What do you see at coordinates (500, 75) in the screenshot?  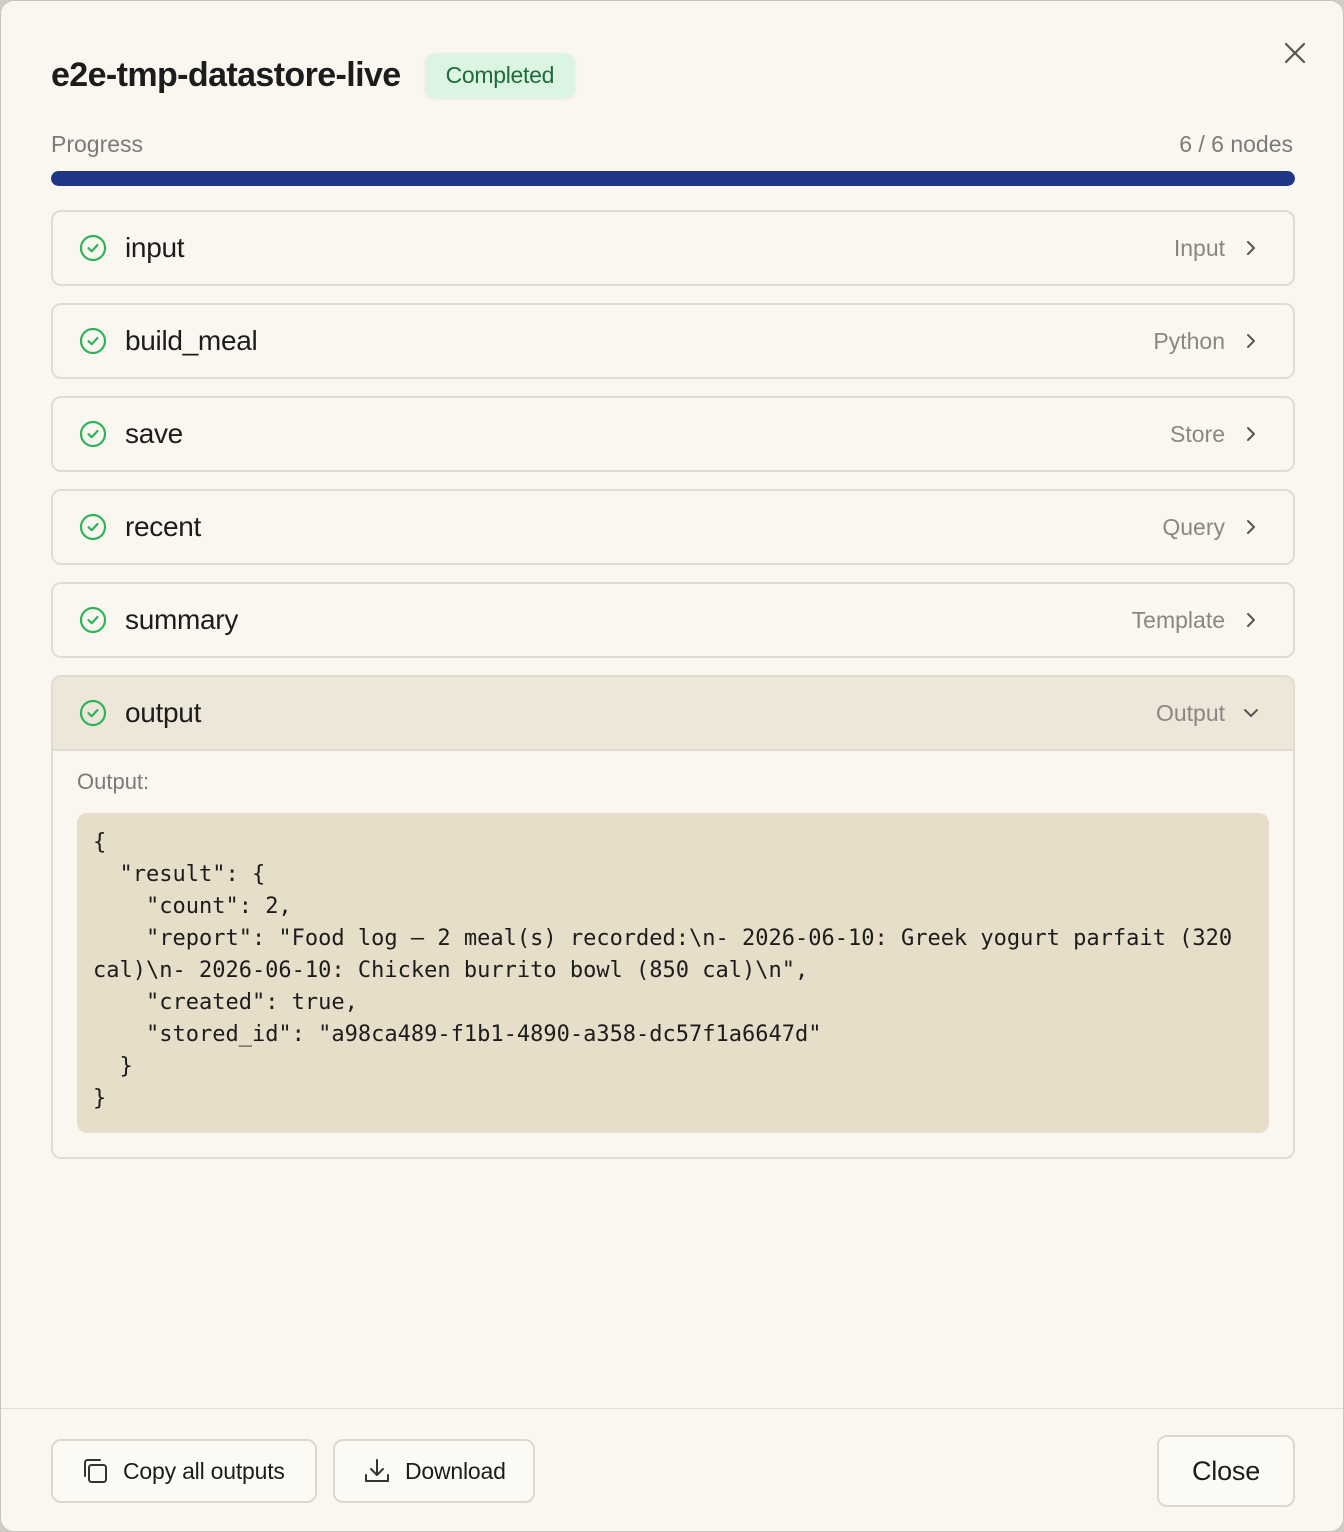 I see `status-badge: Completed` at bounding box center [500, 75].